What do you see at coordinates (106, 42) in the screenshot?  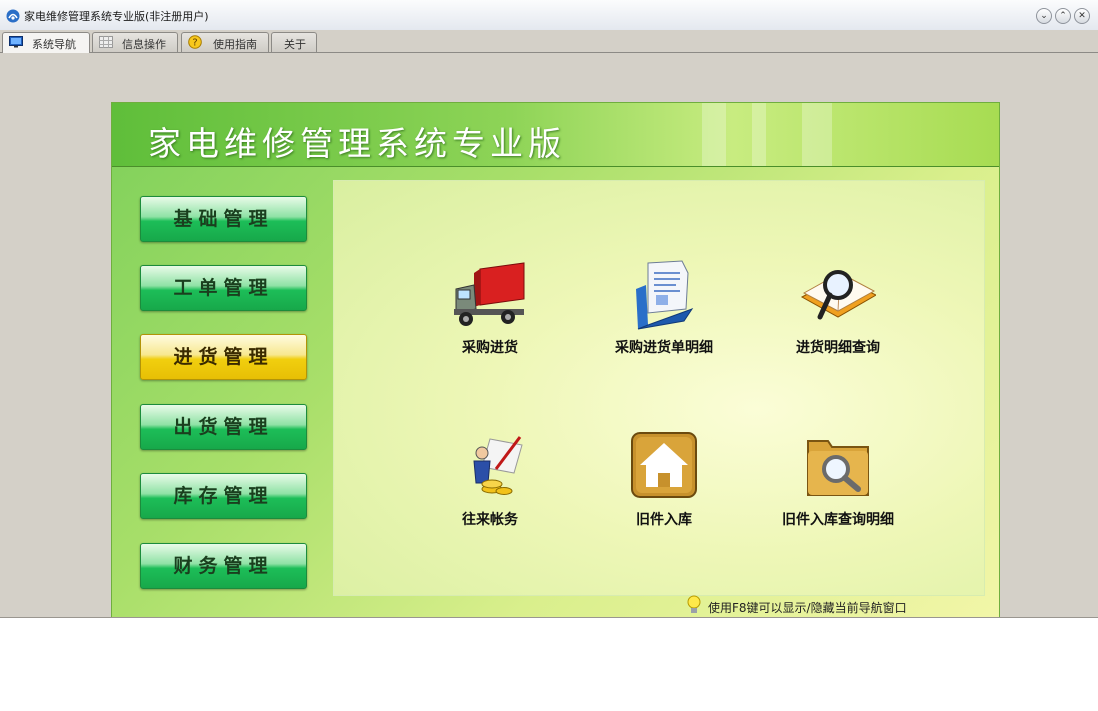 I see `grid-icon` at bounding box center [106, 42].